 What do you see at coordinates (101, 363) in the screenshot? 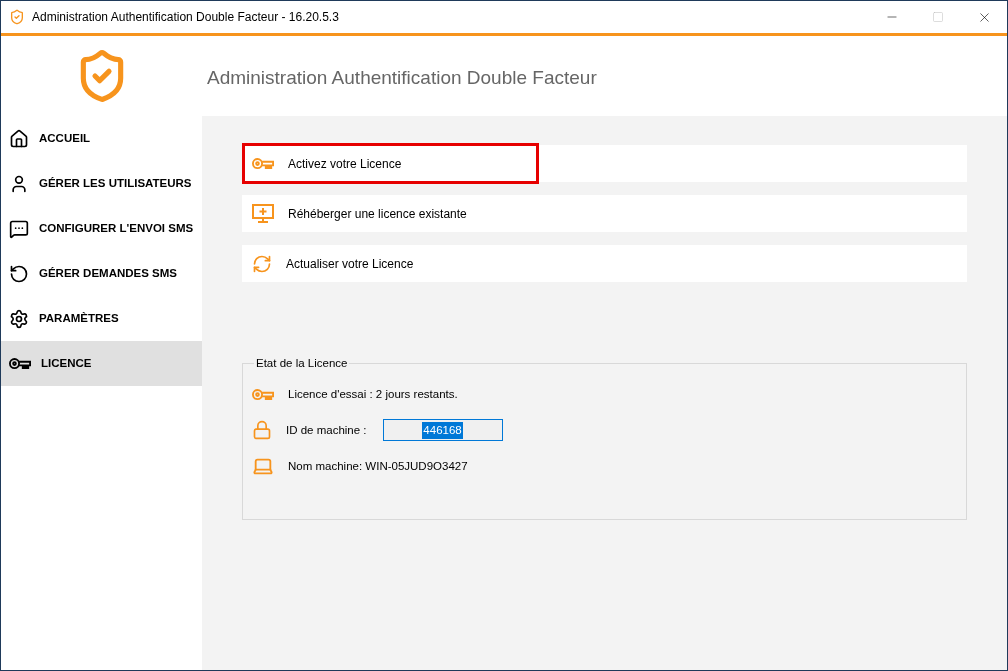
I see `sidebar-item: LICENCE` at bounding box center [101, 363].